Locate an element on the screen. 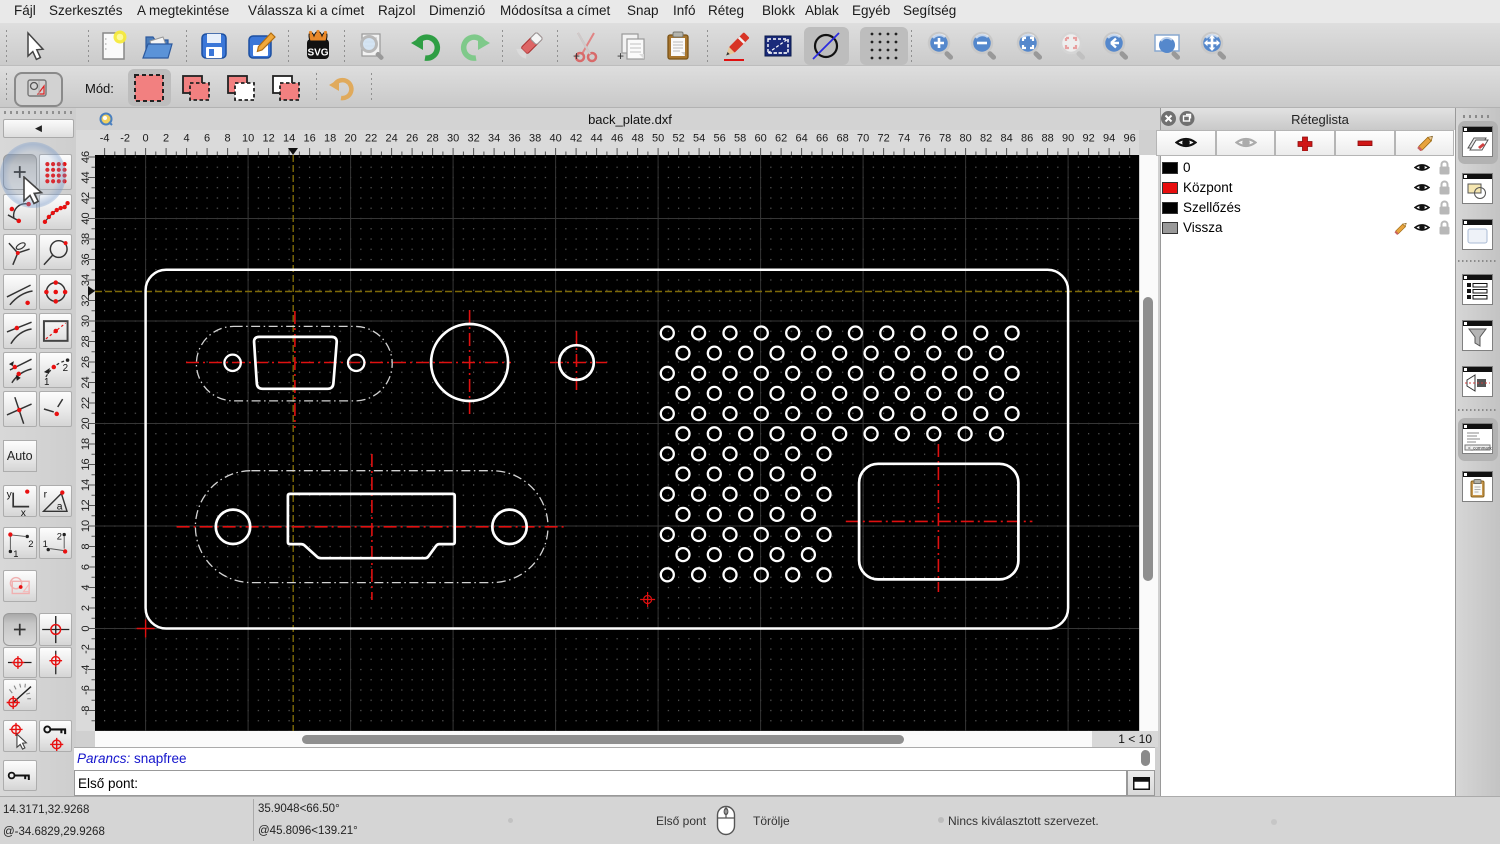  svg-text: 68 is located at coordinates (842, 139).